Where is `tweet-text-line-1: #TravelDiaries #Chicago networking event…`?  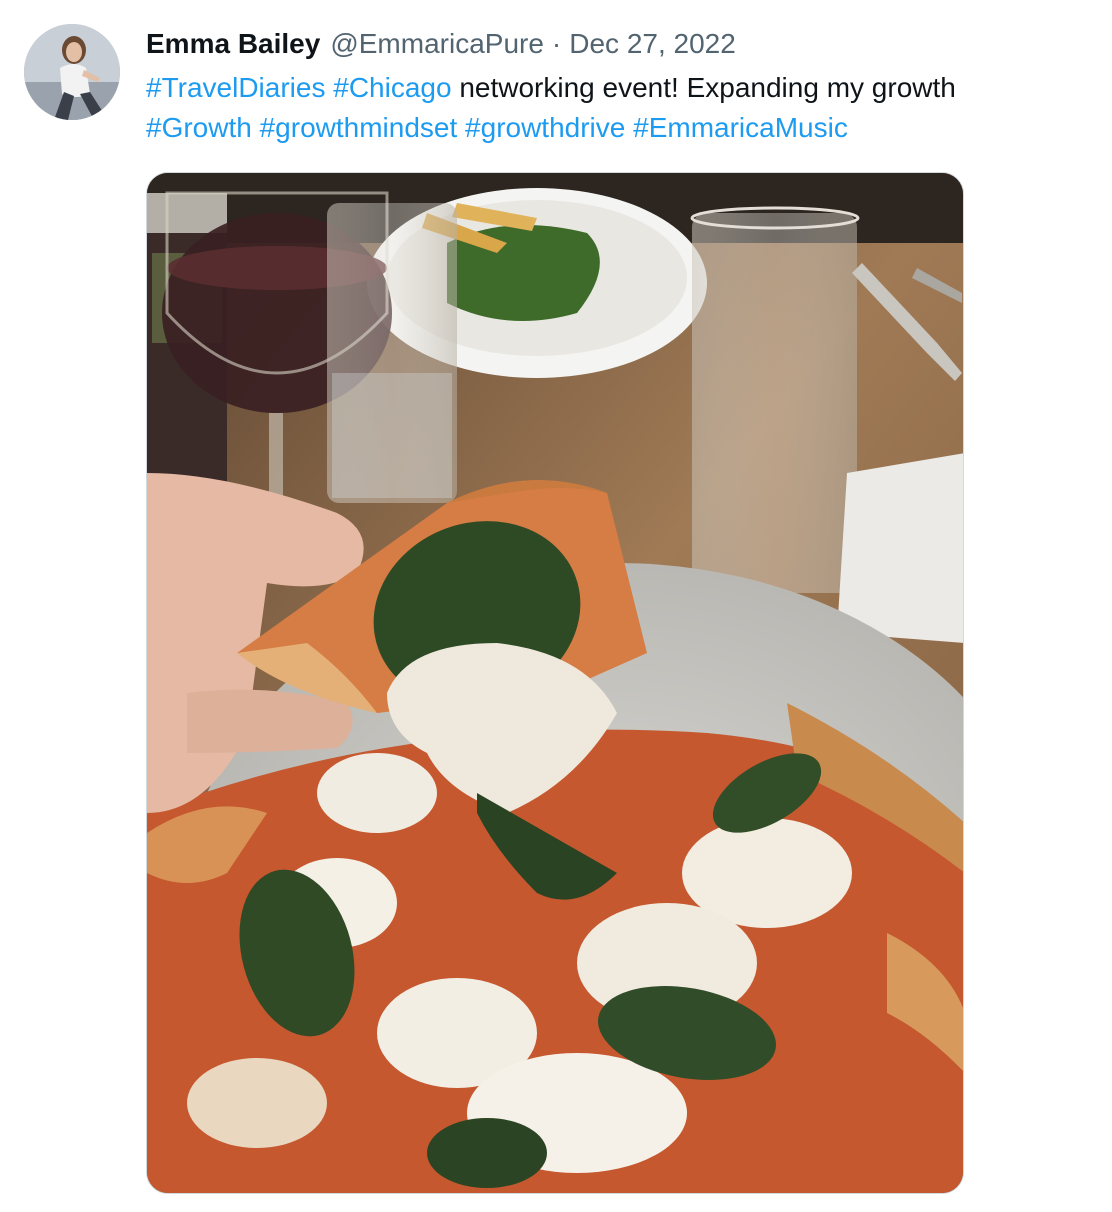
tweet-text-line-1: #TravelDiaries #Chicago networking event… is located at coordinates (611, 88).